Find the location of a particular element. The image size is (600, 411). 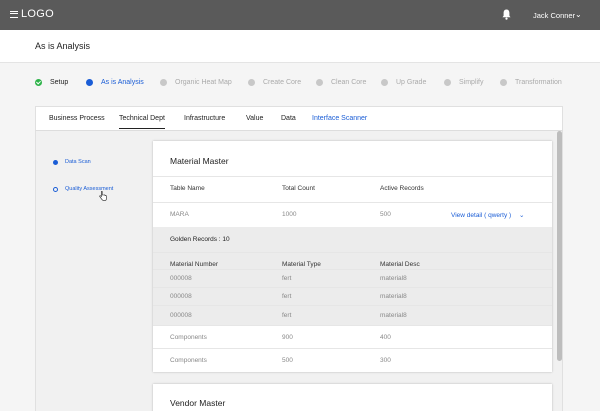

step-organic-heat-map: Organic Heat Map is located at coordinates (196, 82).